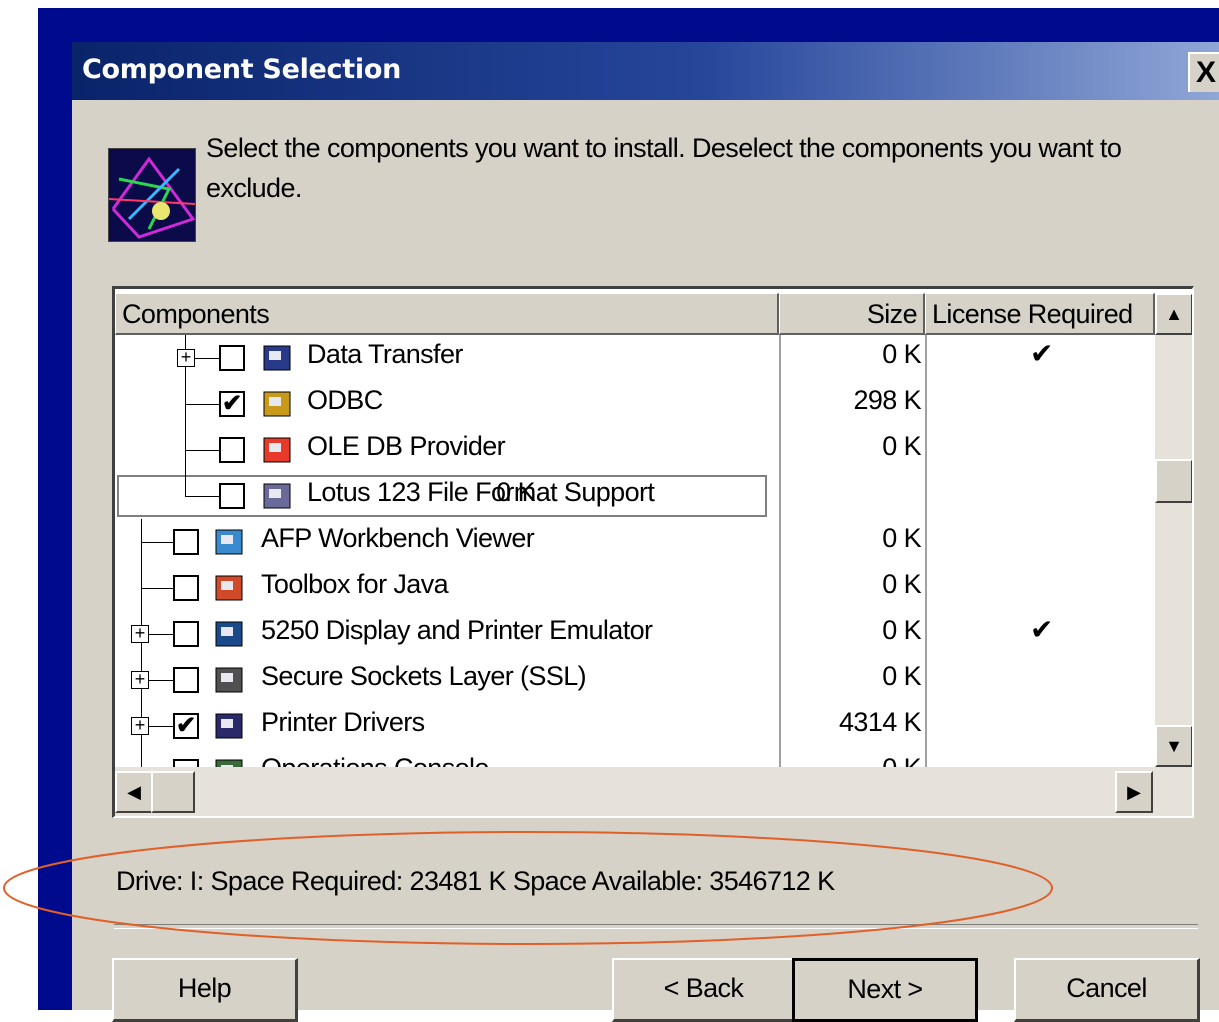 This screenshot has height=1022, width=1219. I want to click on column-header-components: Components, so click(447, 314).